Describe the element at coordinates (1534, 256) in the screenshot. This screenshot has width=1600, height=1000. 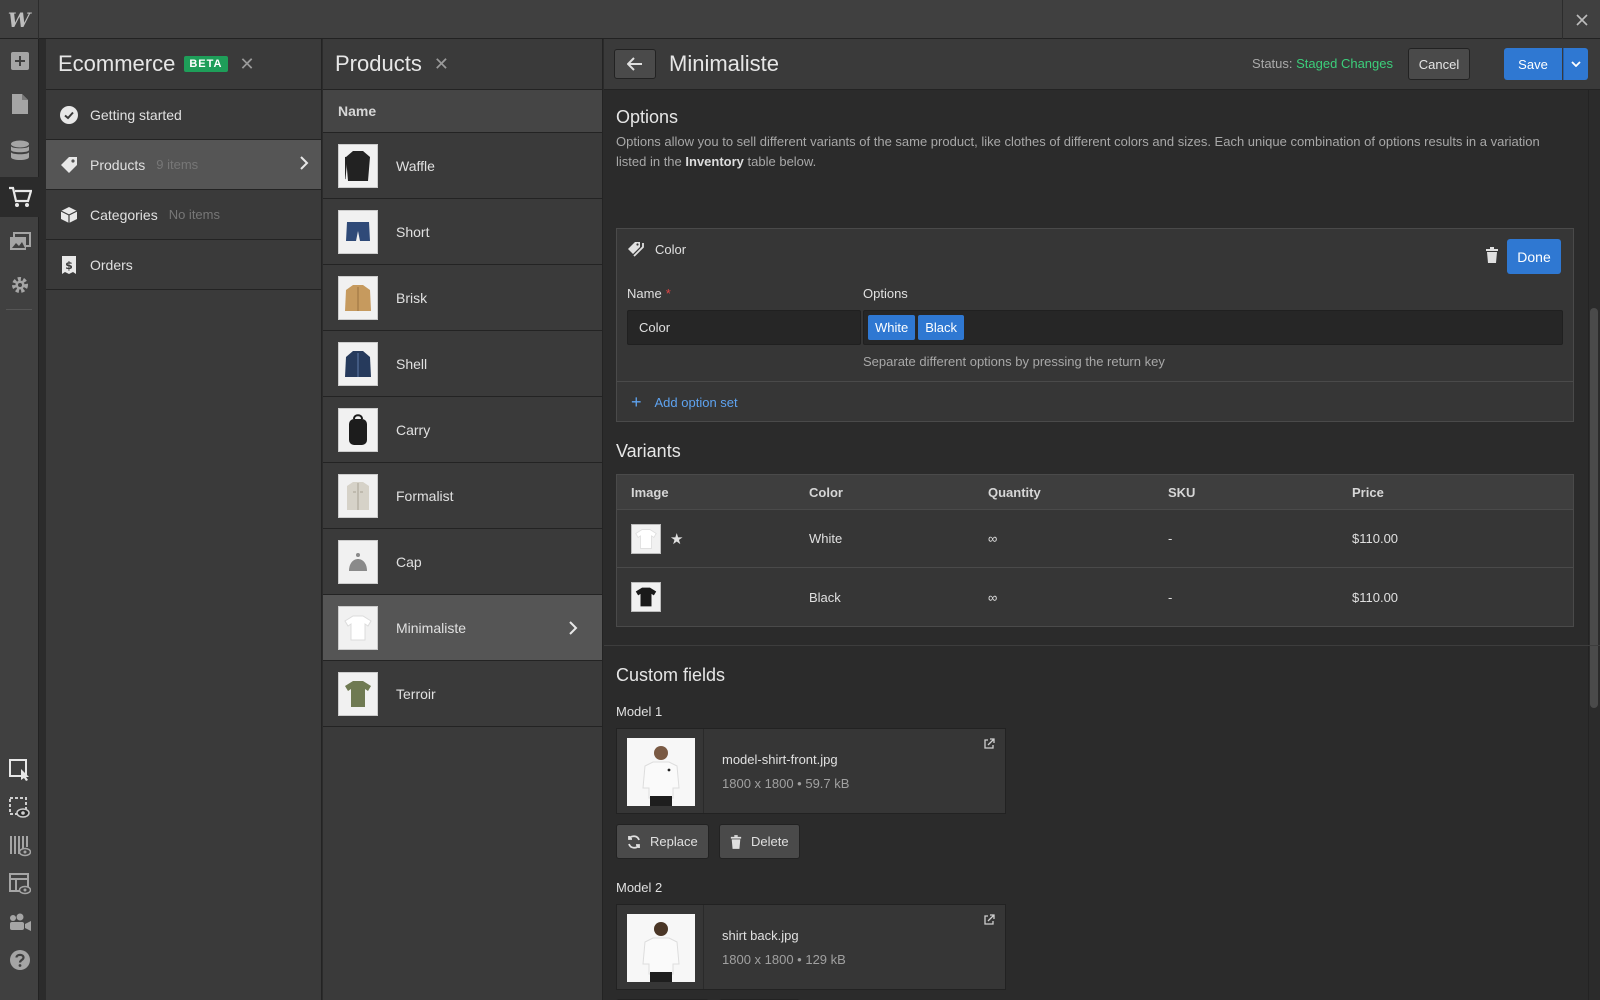
I see `done-button: Done` at that location.